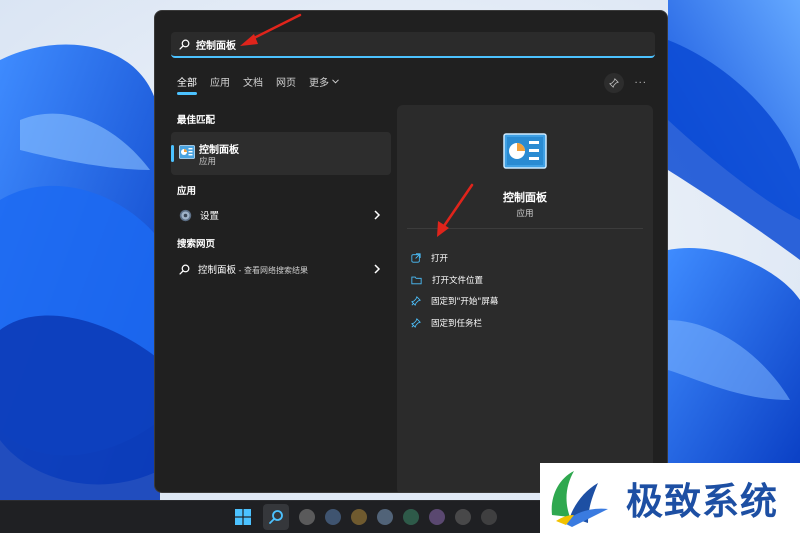 This screenshot has width=800, height=533. Describe the element at coordinates (702, 501) in the screenshot. I see `watermark-text: 极致系统` at that location.